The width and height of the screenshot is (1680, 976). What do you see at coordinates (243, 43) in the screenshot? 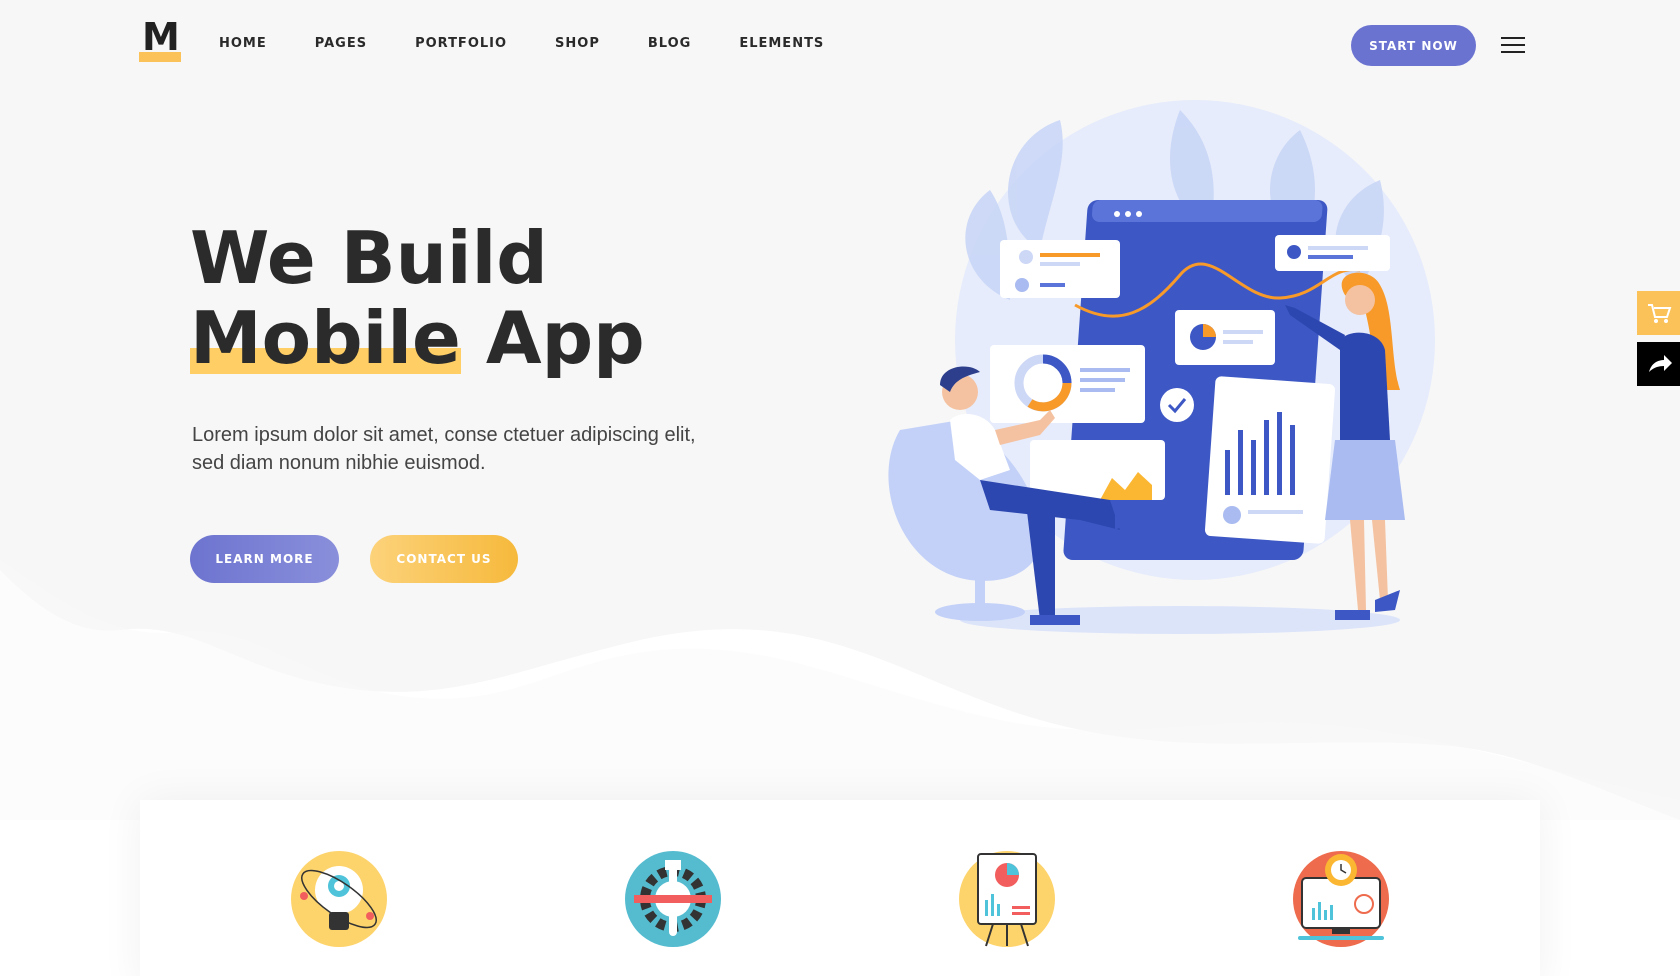
I see `nav-item-home: HOME` at bounding box center [243, 43].